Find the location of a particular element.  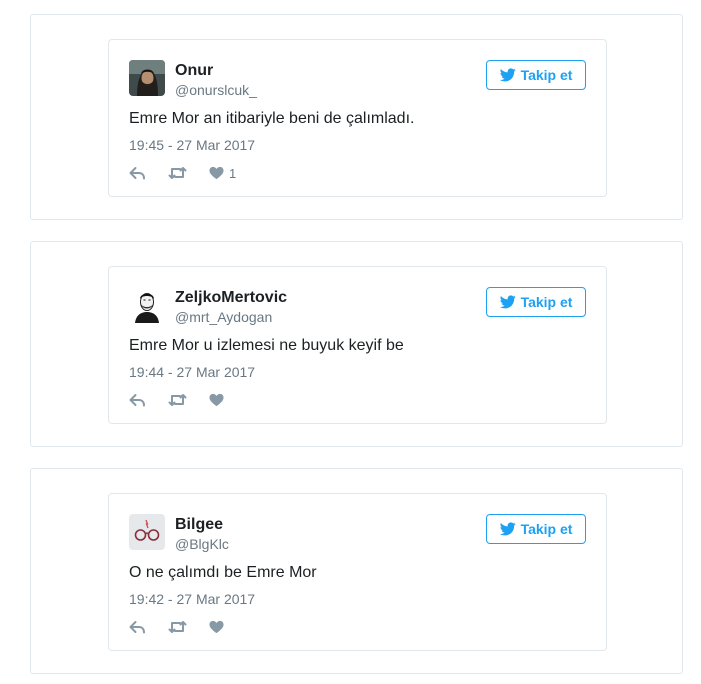

tweet-text: Emre Mor u izlemesi ne buyuk keyif be is located at coordinates (266, 345).